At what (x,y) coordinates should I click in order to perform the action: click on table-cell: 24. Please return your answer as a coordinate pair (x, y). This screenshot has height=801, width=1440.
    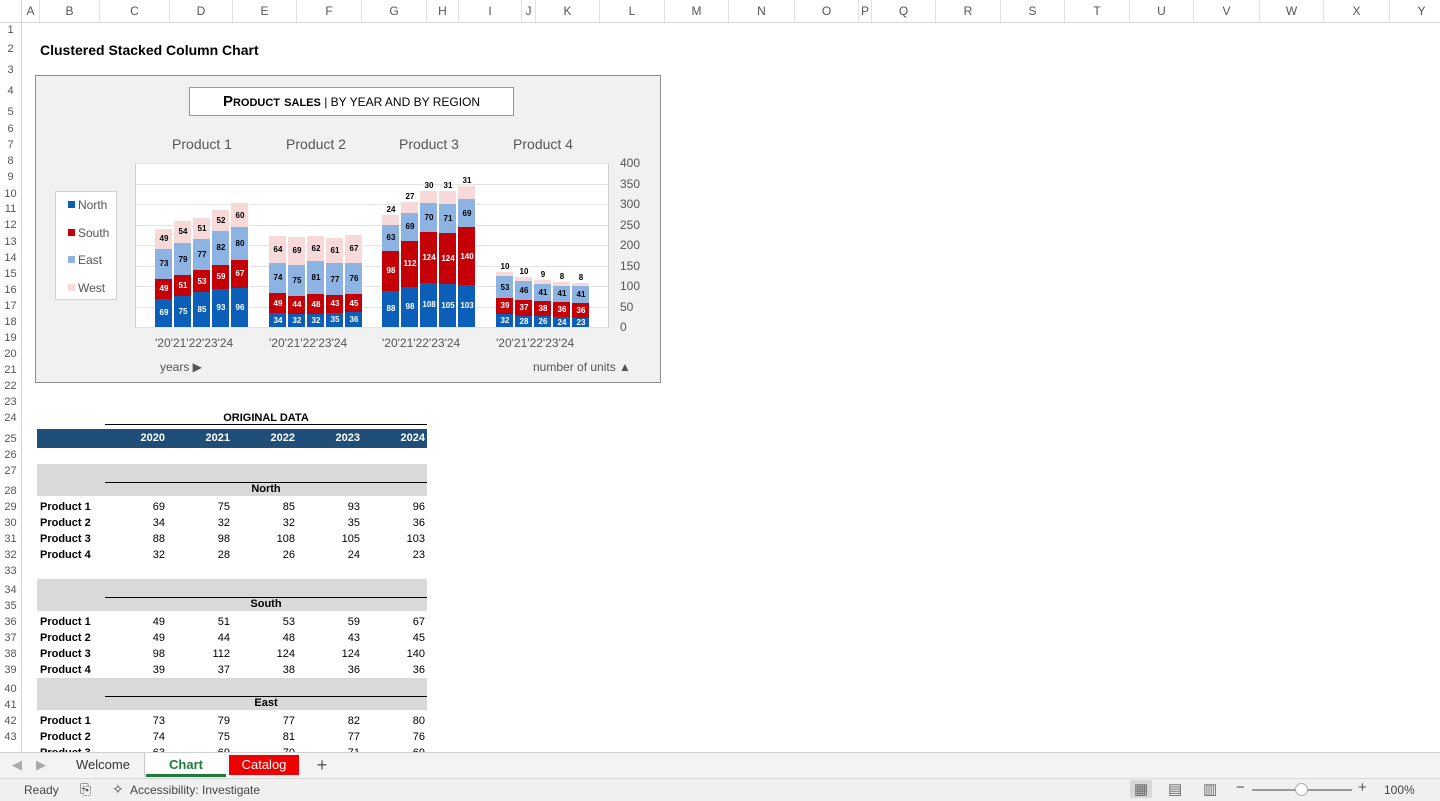
    Looking at the image, I should click on (340, 555).